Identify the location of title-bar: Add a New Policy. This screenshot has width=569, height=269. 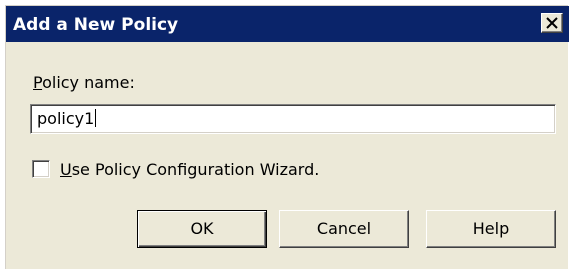
(287, 24).